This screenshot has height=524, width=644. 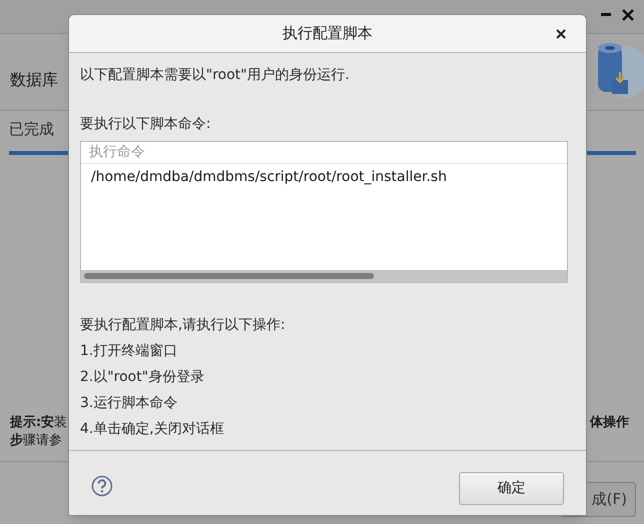 I want to click on step-text: 3.运行脚本命令, so click(x=129, y=403).